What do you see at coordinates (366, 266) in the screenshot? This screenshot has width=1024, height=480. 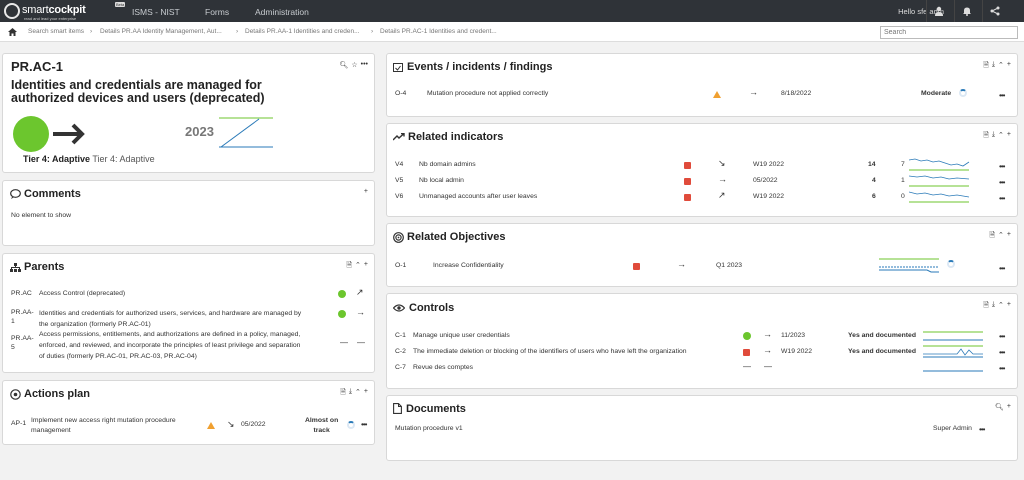 I see `add-parent-button: +` at bounding box center [366, 266].